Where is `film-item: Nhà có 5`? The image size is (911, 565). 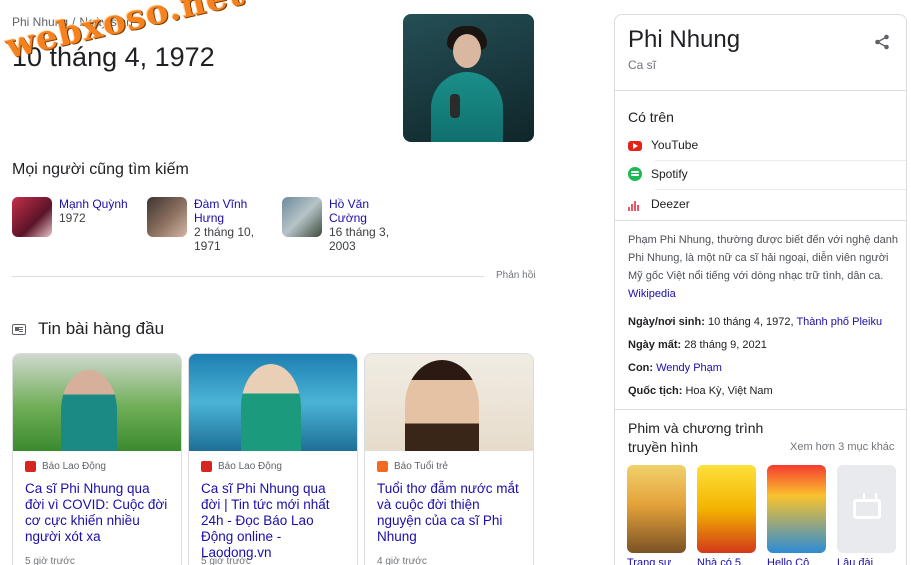
film-item: Nhà có 5 is located at coordinates (726, 515).